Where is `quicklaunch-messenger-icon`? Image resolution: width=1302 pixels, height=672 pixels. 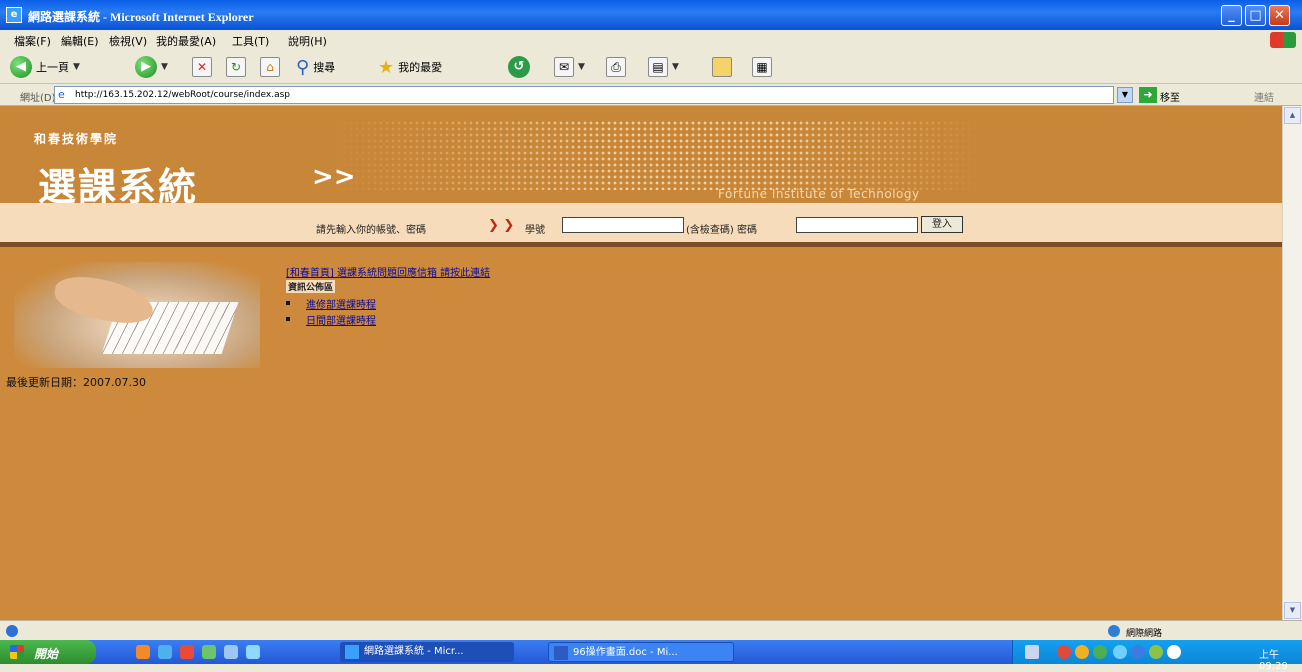 quicklaunch-messenger-icon is located at coordinates (253, 652).